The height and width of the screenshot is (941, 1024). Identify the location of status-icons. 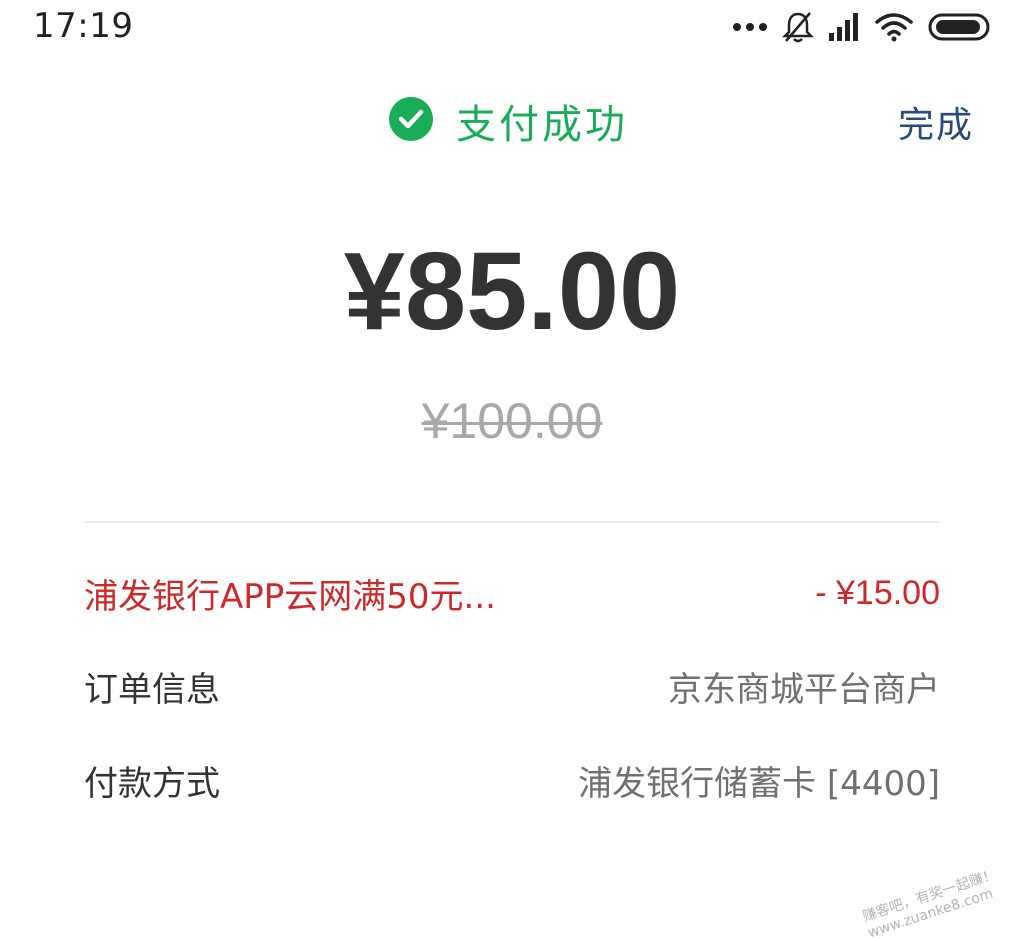
(862, 27).